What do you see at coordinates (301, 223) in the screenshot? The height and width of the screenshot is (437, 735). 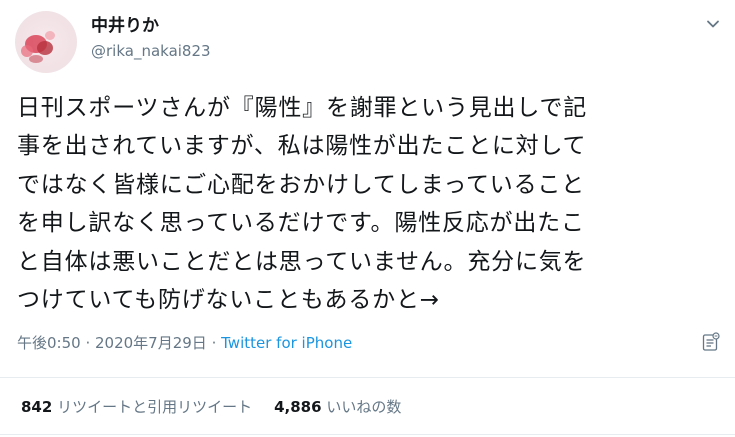 I see `tweet-text-line: を申し訳なく思っているだけです。陽性反応が出たこ` at bounding box center [301, 223].